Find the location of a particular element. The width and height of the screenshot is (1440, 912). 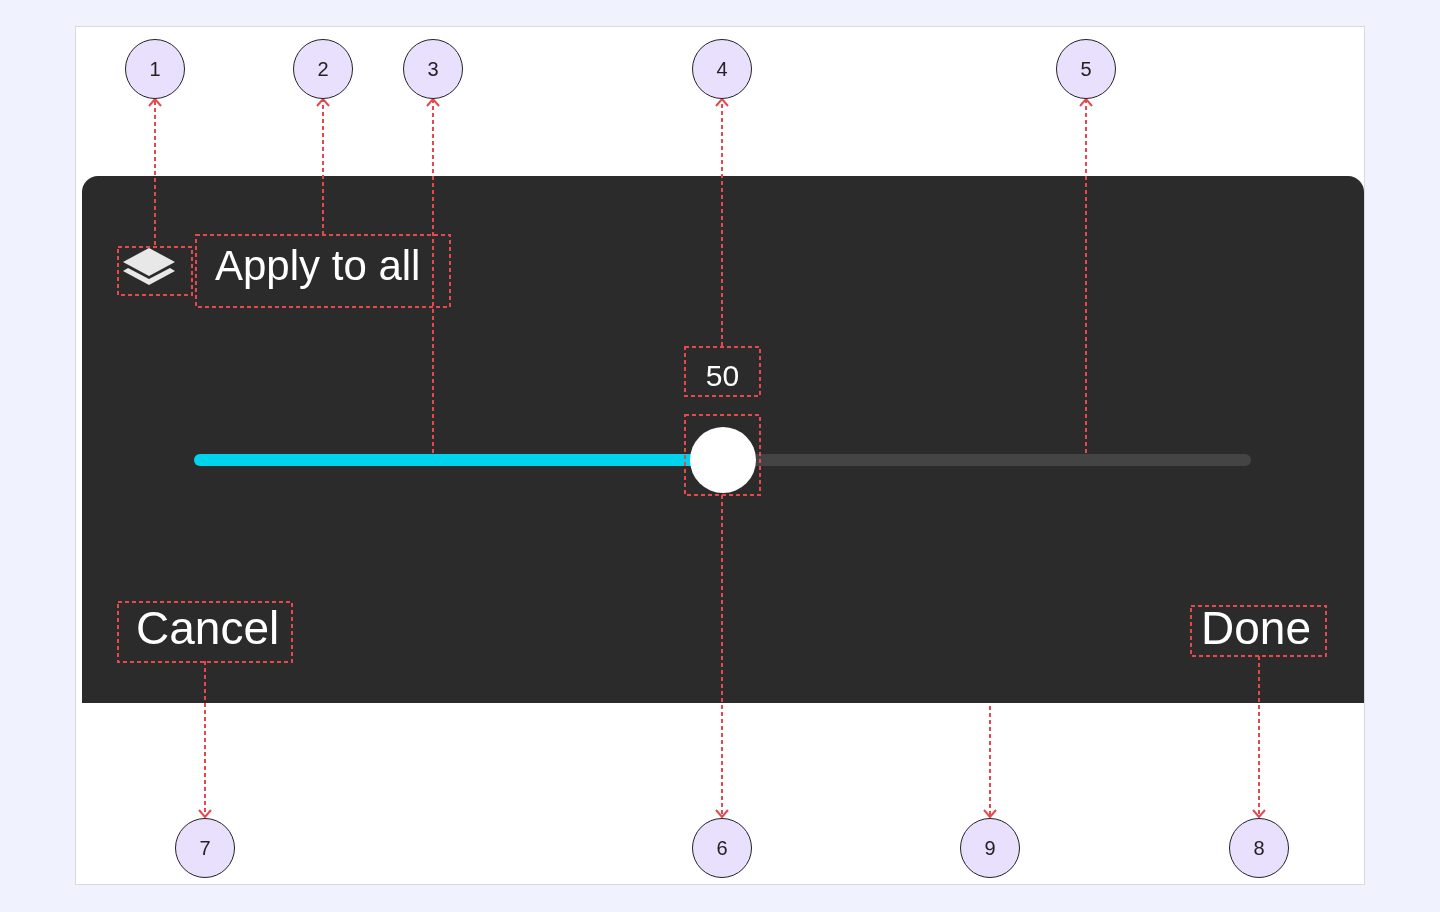

callout-number: 5 is located at coordinates (1086, 69).